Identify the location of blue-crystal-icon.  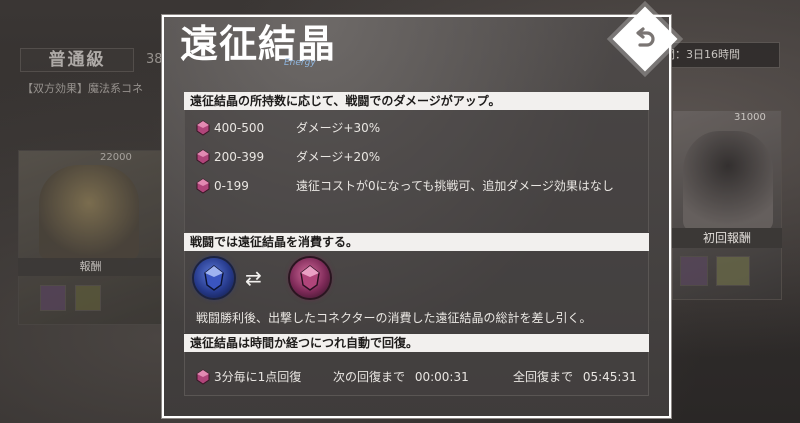
(214, 278).